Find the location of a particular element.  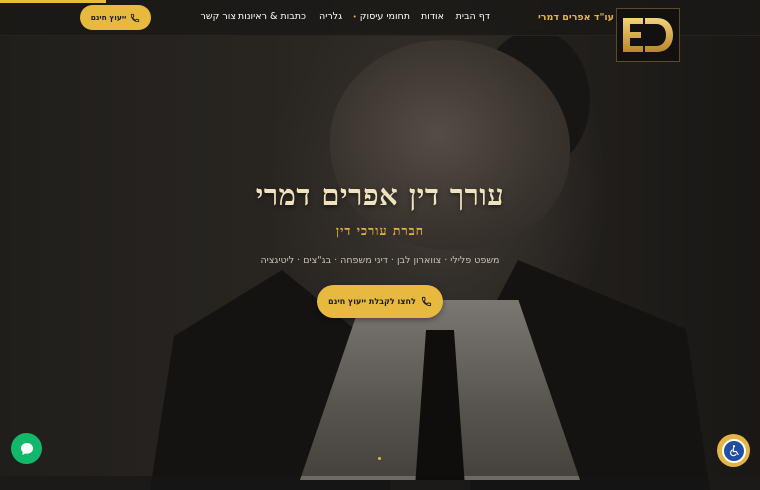

logo-mark-icon is located at coordinates (648, 35).